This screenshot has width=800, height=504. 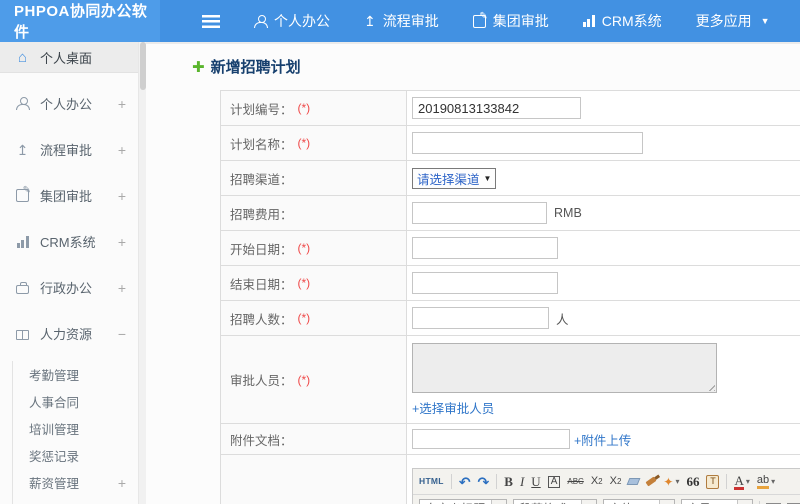 I want to click on font-size-dropdown: 字号 ▼, so click(x=717, y=501).